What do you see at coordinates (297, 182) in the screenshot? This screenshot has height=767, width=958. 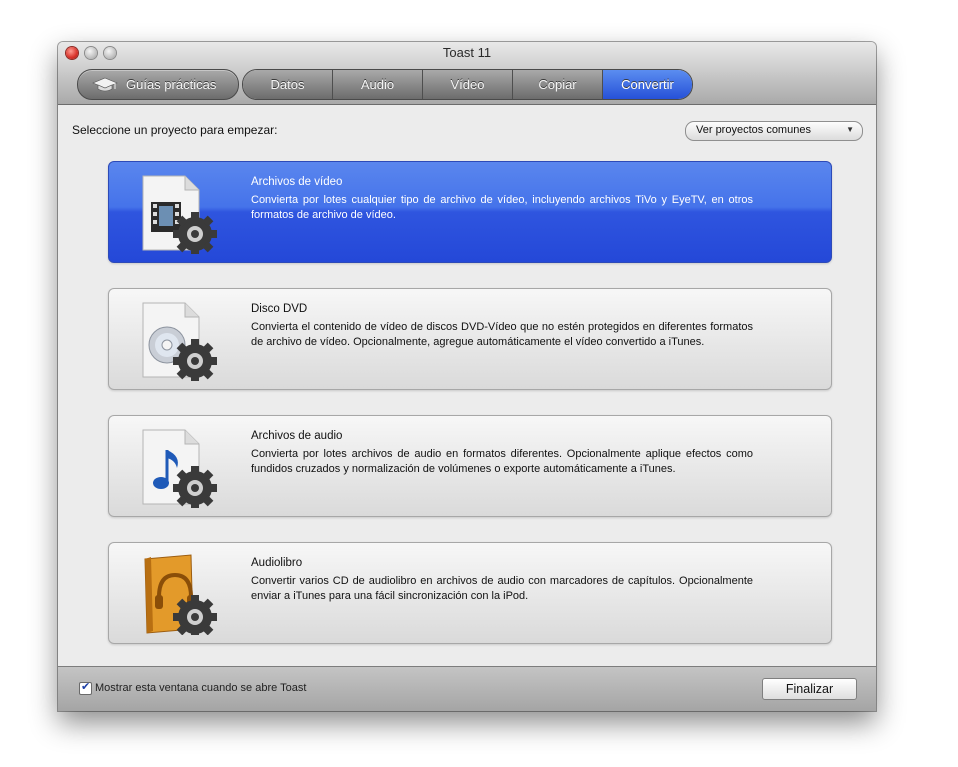 I see `project-title: Archivos de vídeo` at bounding box center [297, 182].